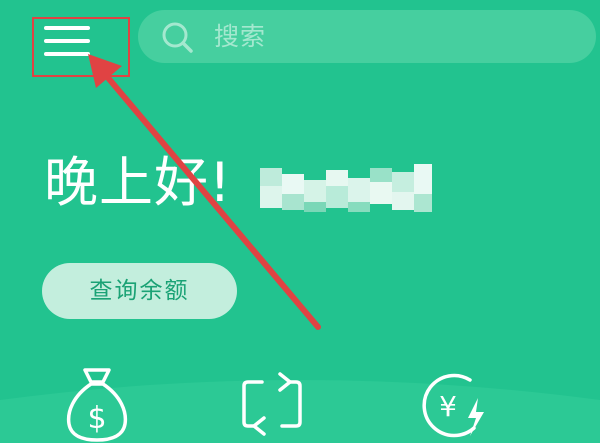 This screenshot has width=600, height=443. I want to click on greeting-text: 晚上好!, so click(138, 182).